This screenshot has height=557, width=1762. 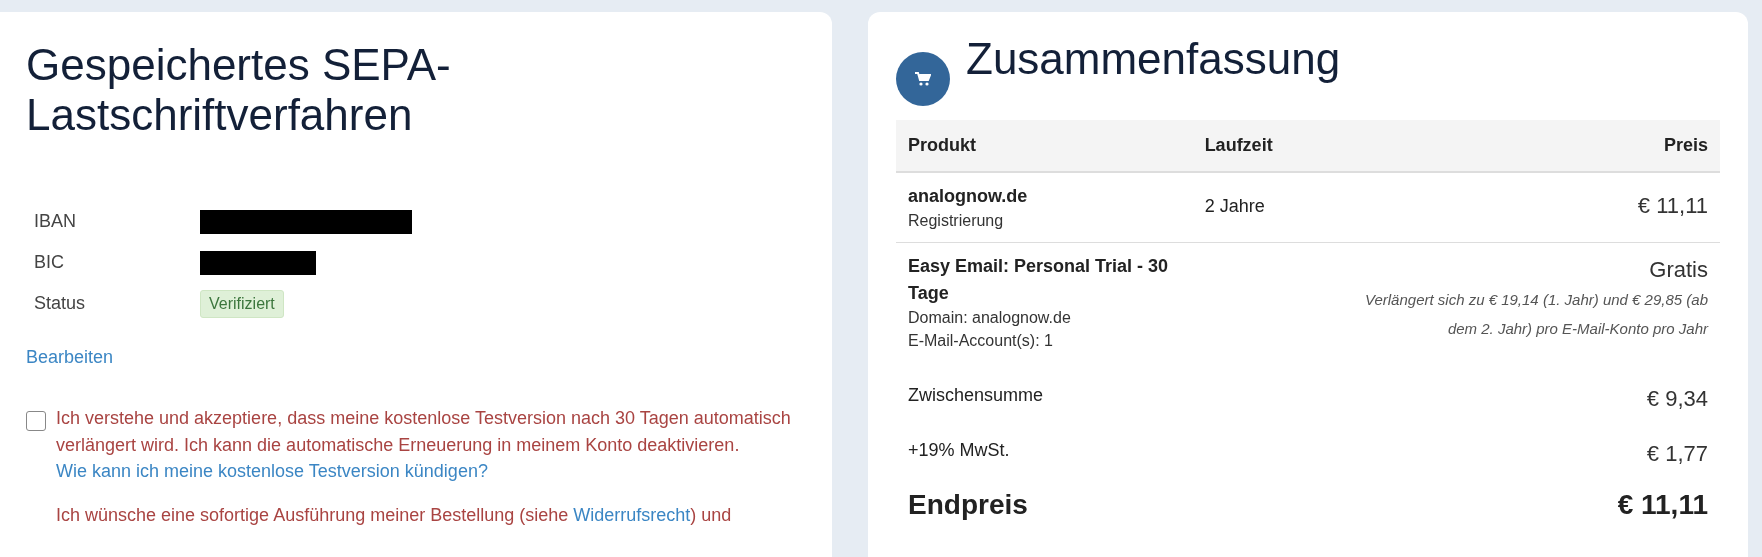 I want to click on consent-text: Ich wünsche eine sofortige Ausführung meiner Bestellung (siehe Widerrufsrecht) und, so click(x=393, y=515).